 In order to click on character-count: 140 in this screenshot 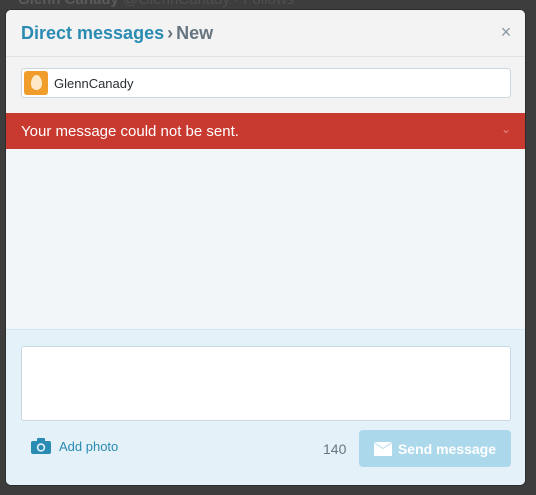, I will do `click(335, 449)`.